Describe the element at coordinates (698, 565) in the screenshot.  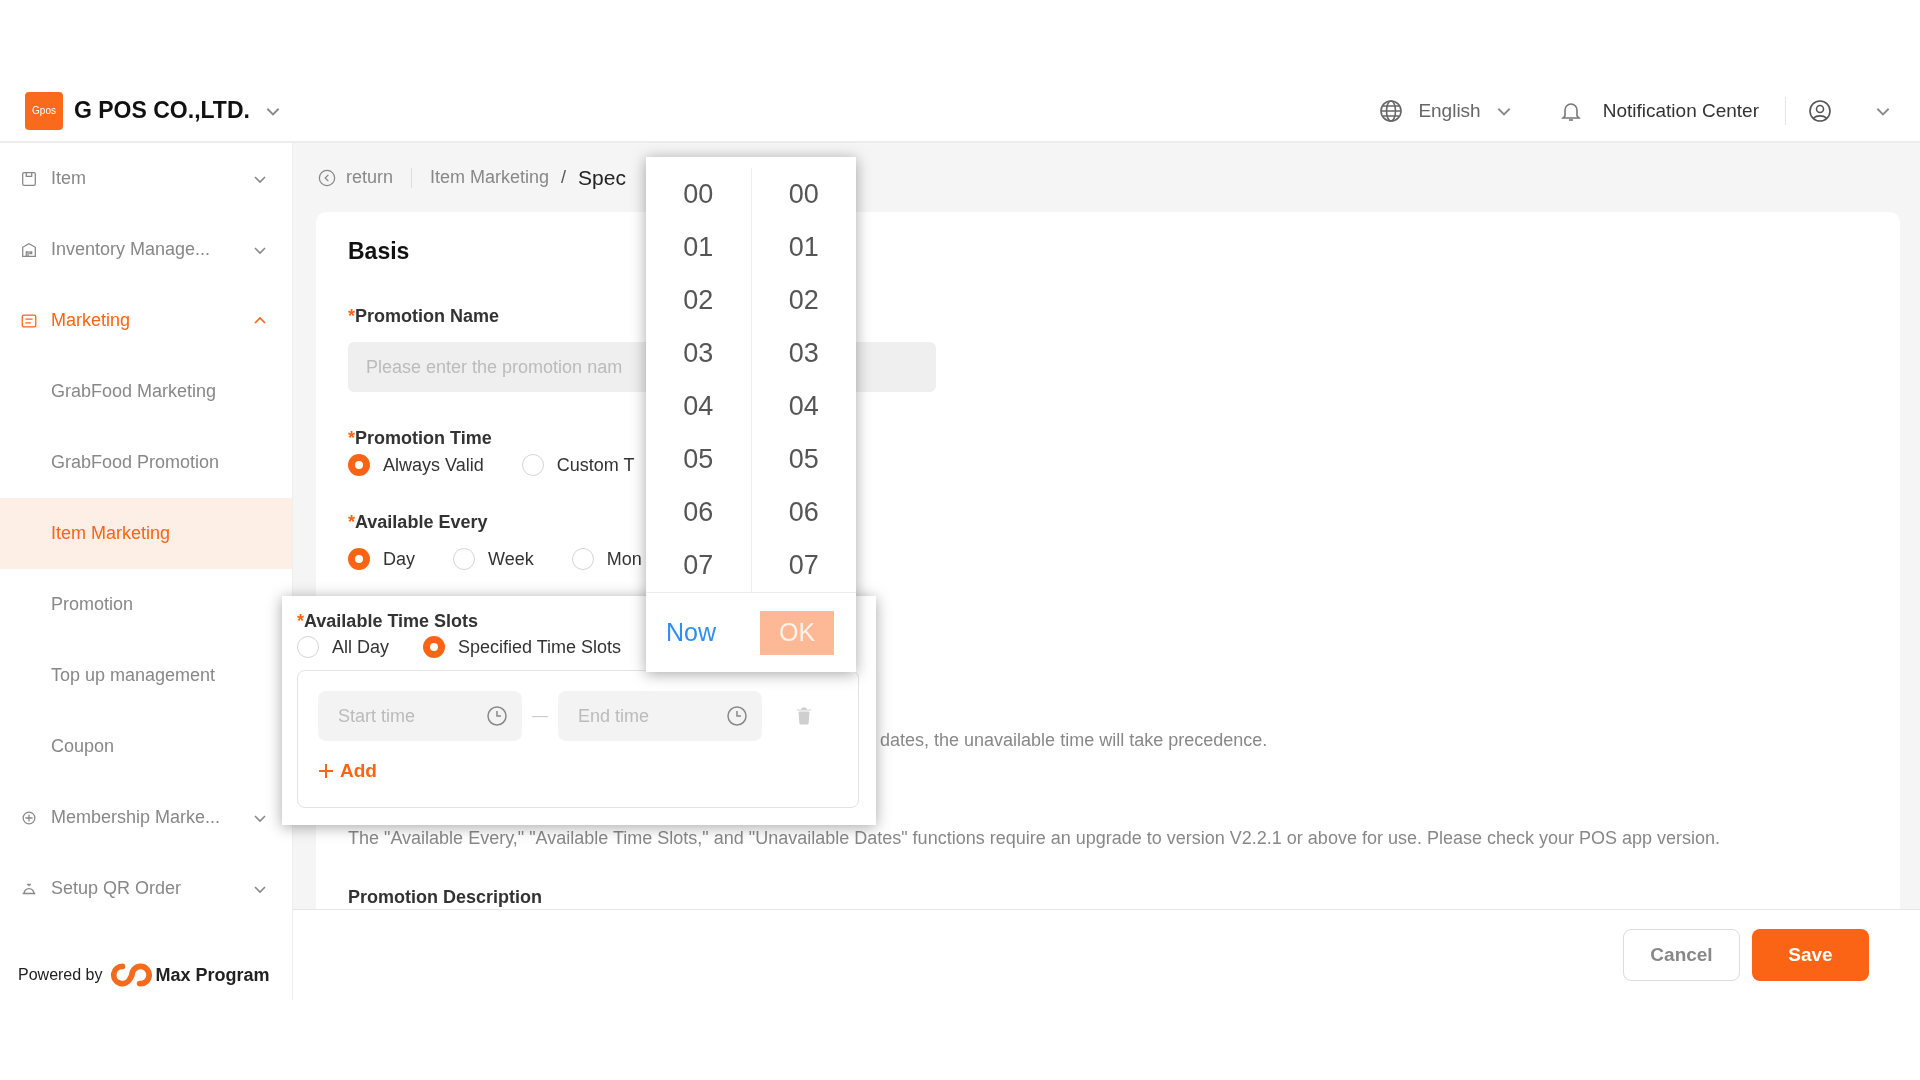
I see `hour-option: 07` at that location.